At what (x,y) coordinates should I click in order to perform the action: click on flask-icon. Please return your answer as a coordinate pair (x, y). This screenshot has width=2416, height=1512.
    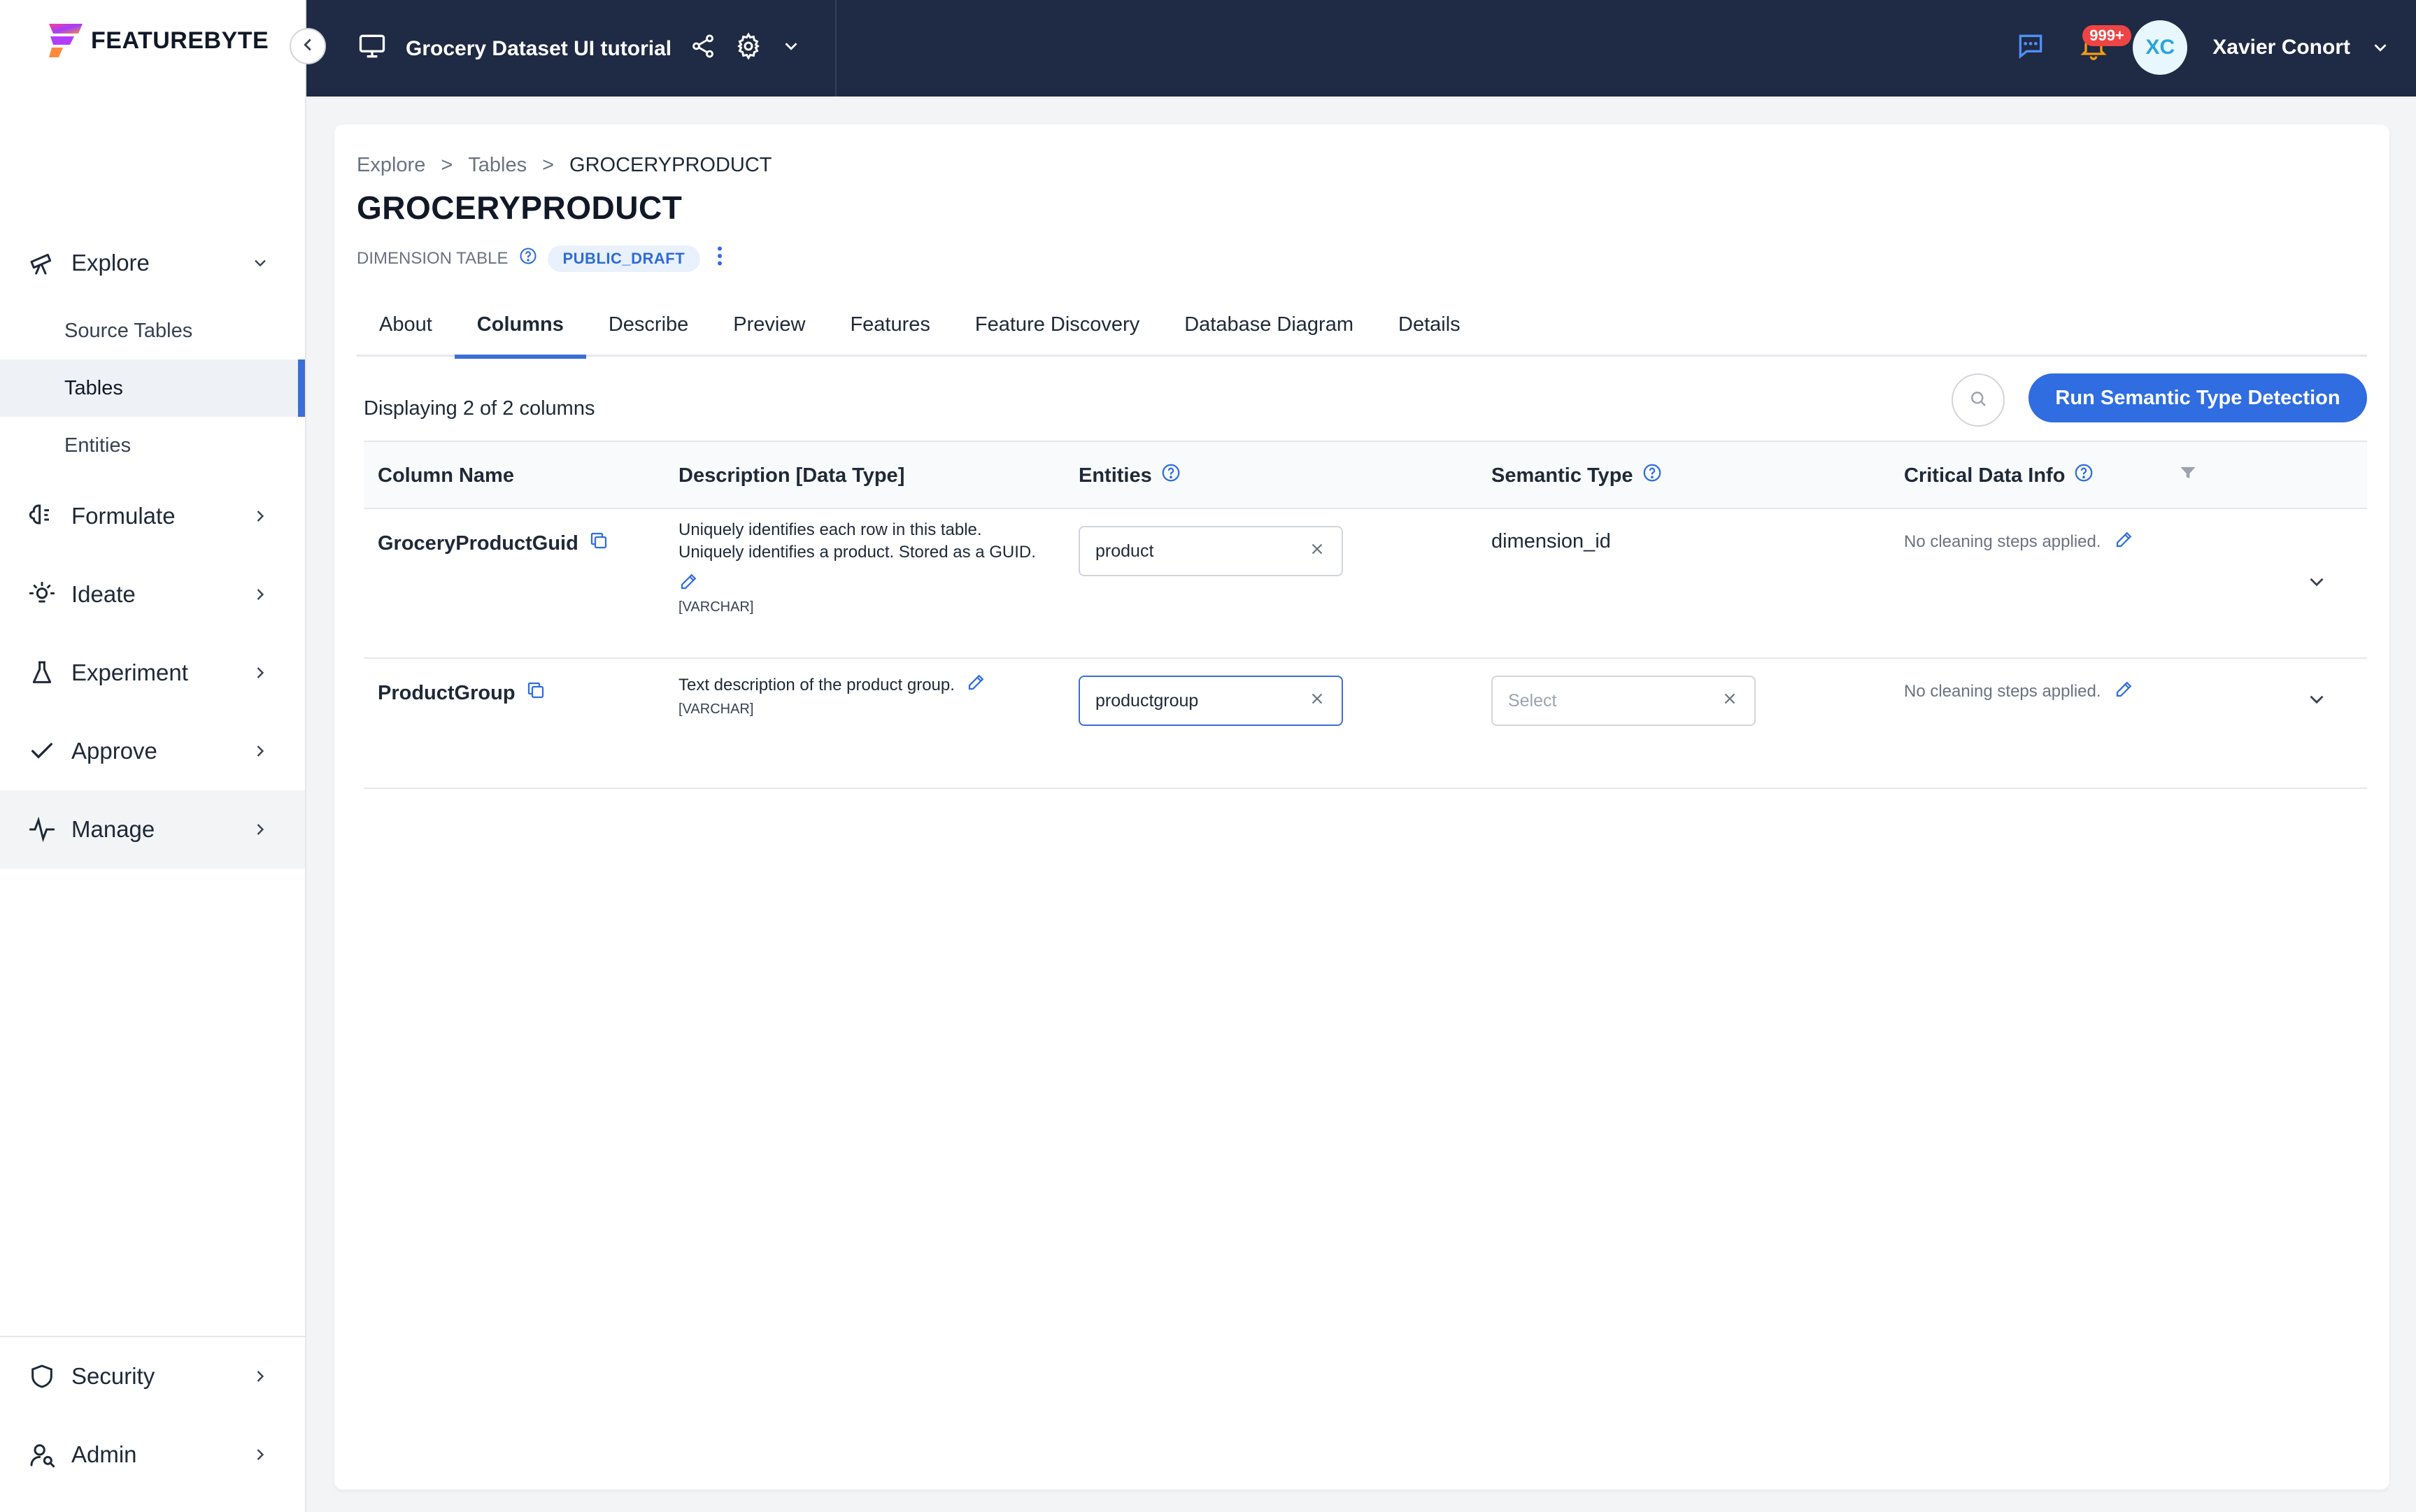
    Looking at the image, I should click on (42, 672).